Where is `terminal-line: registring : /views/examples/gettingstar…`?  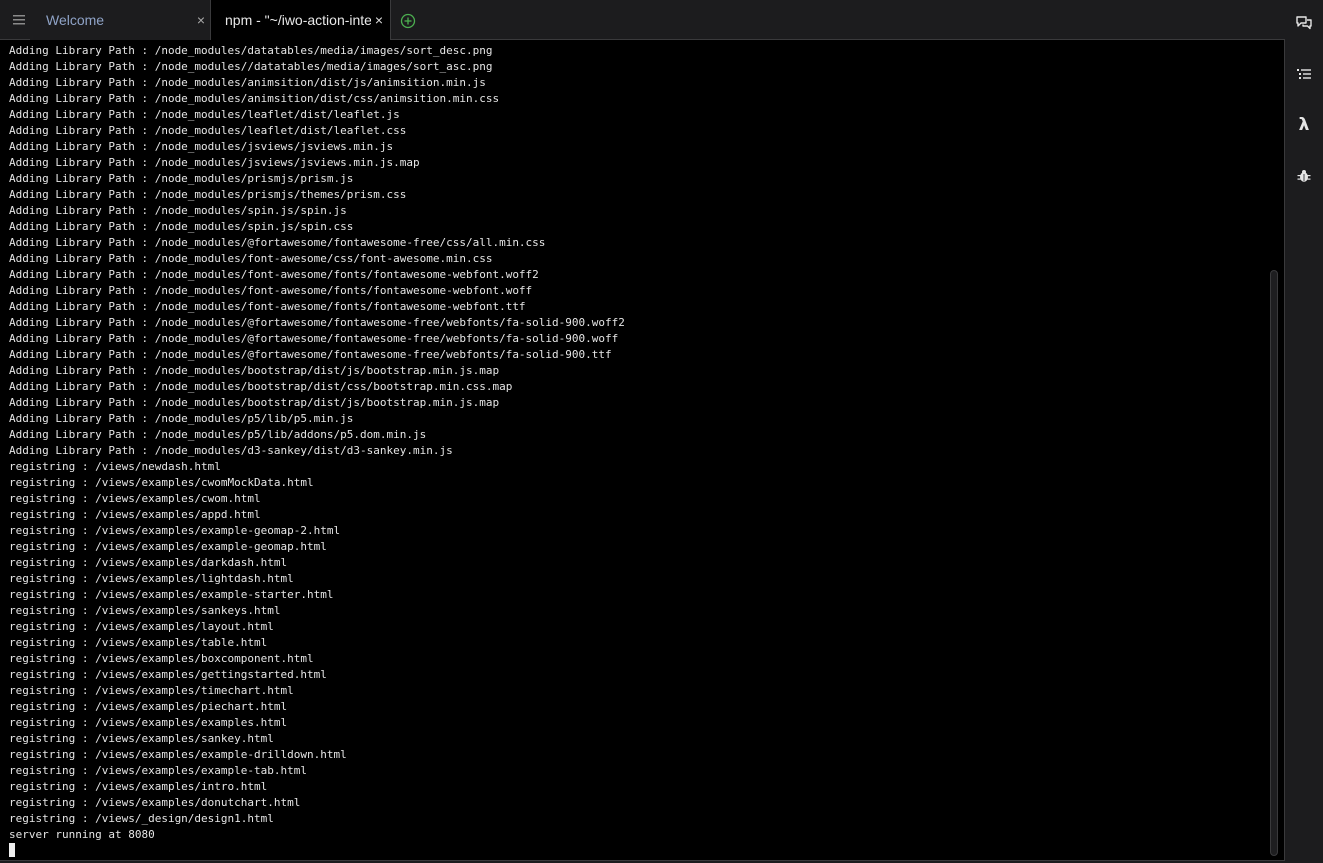 terminal-line: registring : /views/examples/gettingstar… is located at coordinates (168, 674).